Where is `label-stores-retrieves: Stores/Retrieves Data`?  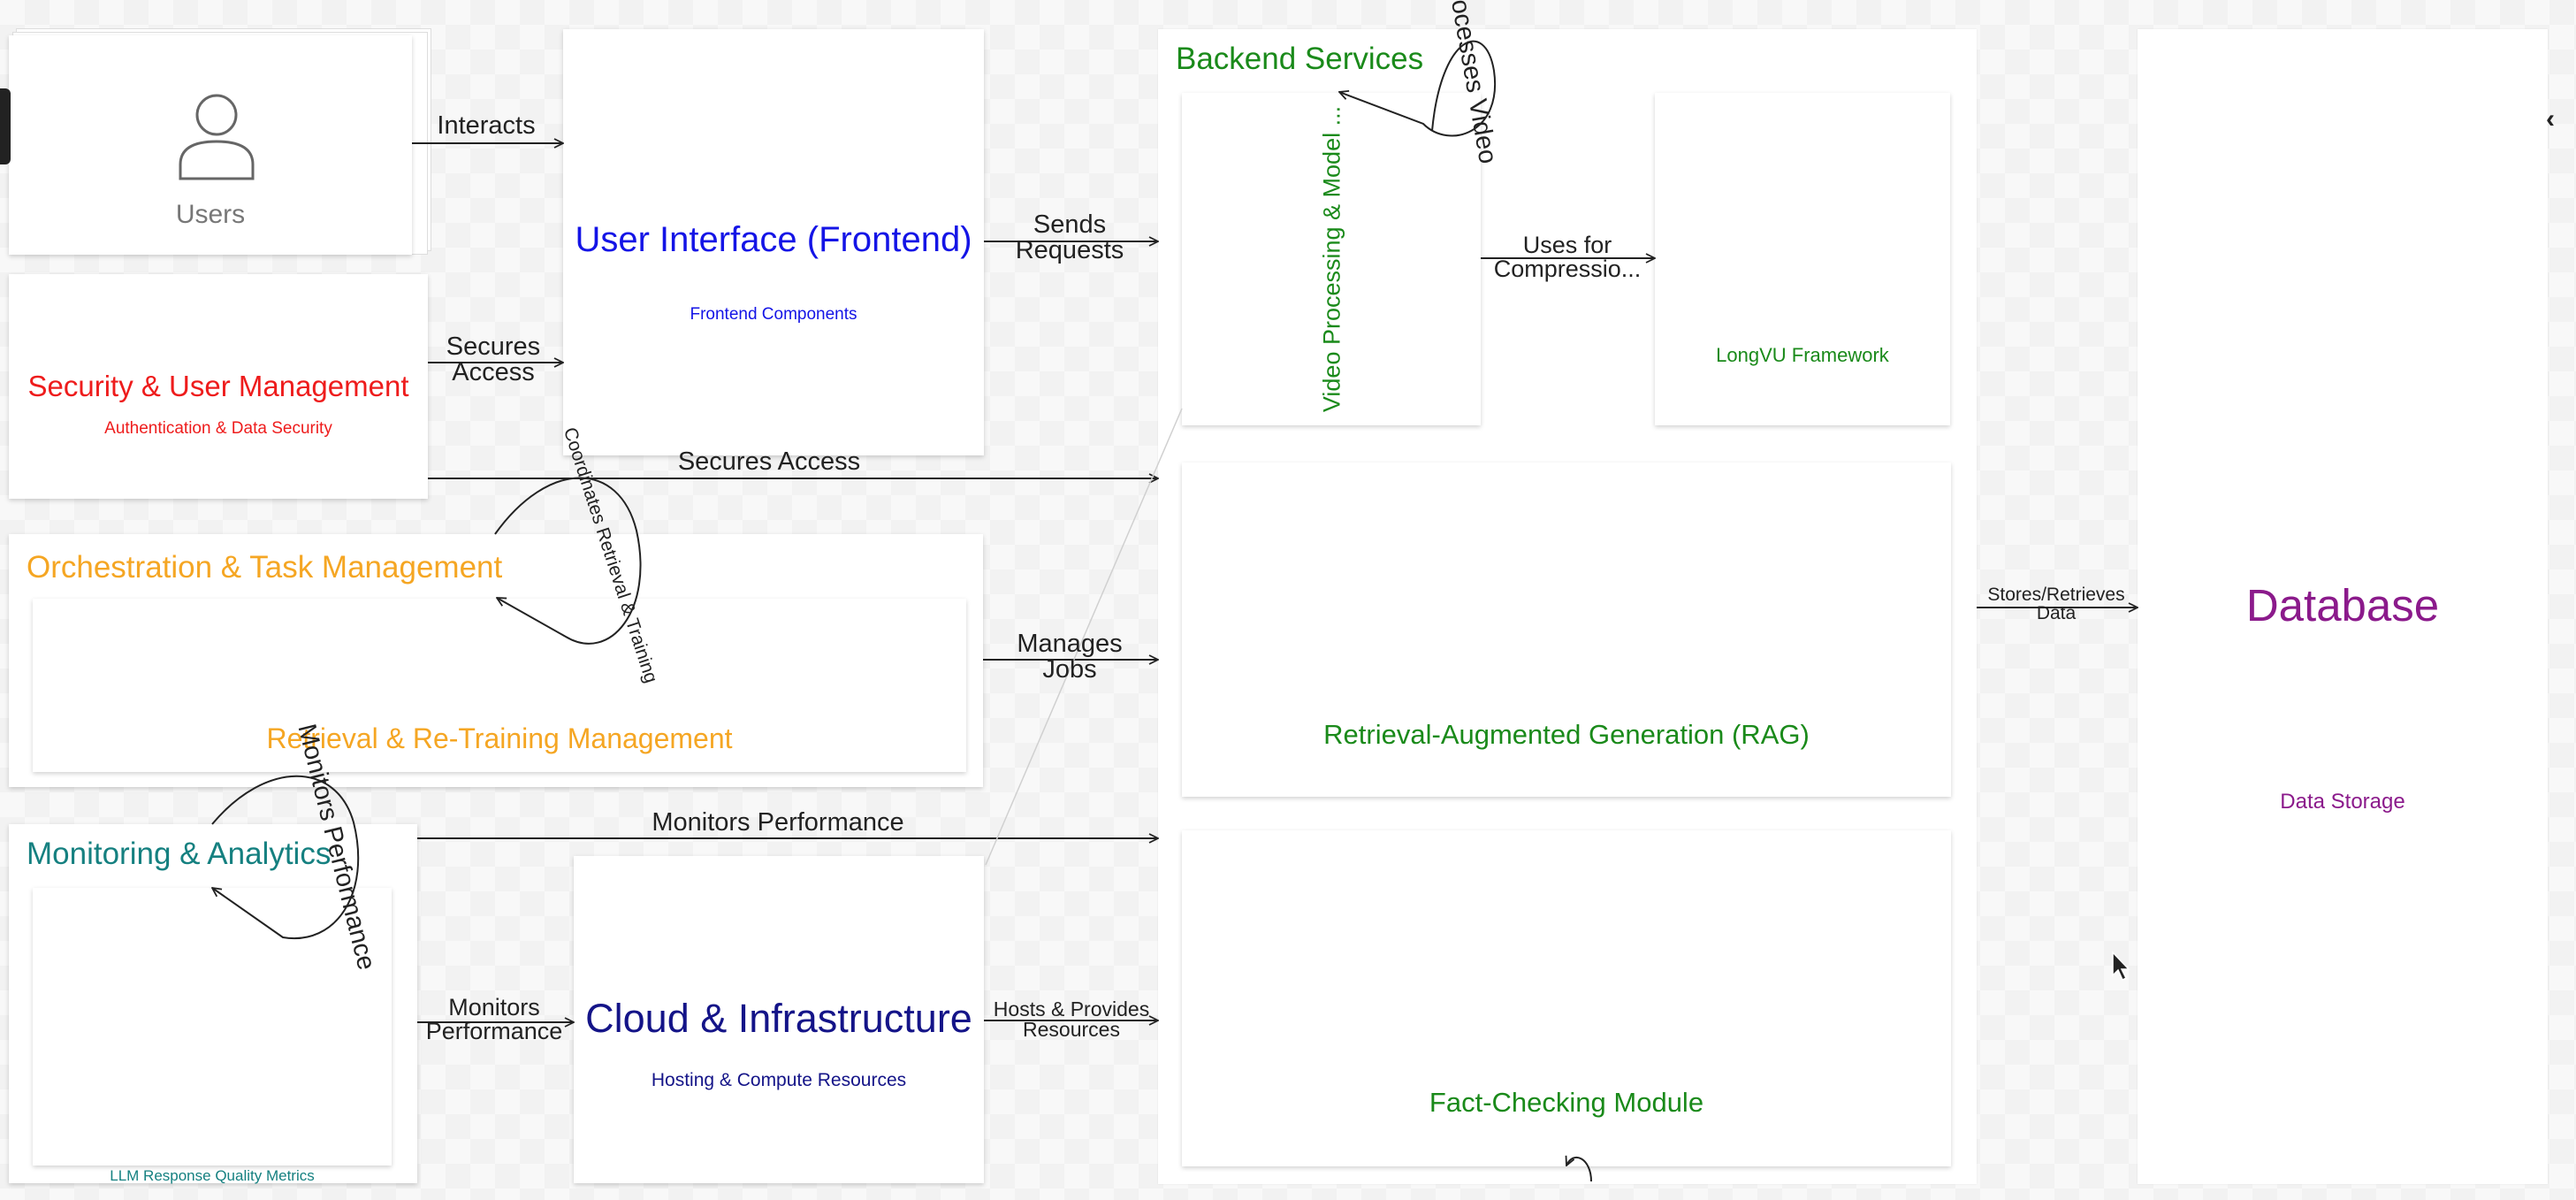 label-stores-retrieves: Stores/Retrieves Data is located at coordinates (2056, 604).